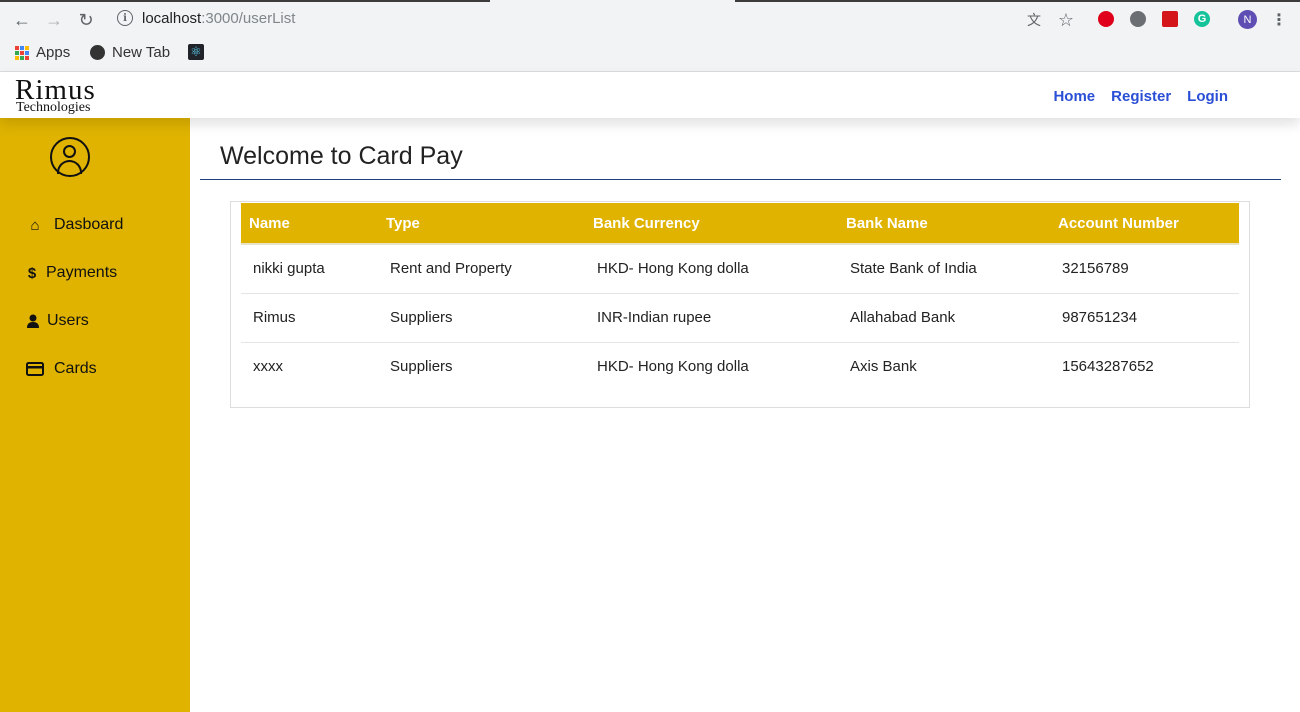 The height and width of the screenshot is (712, 1300). Describe the element at coordinates (32, 273) in the screenshot. I see `dollar-icon: $` at that location.